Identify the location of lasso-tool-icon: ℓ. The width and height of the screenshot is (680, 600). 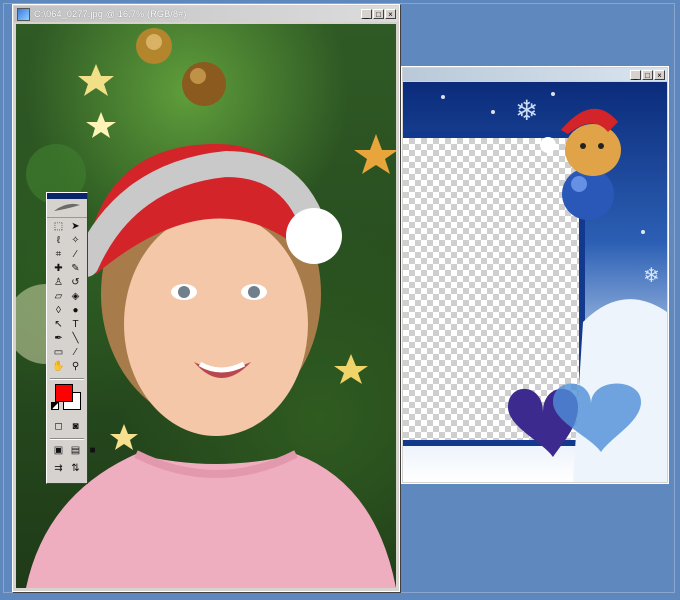
(58, 241).